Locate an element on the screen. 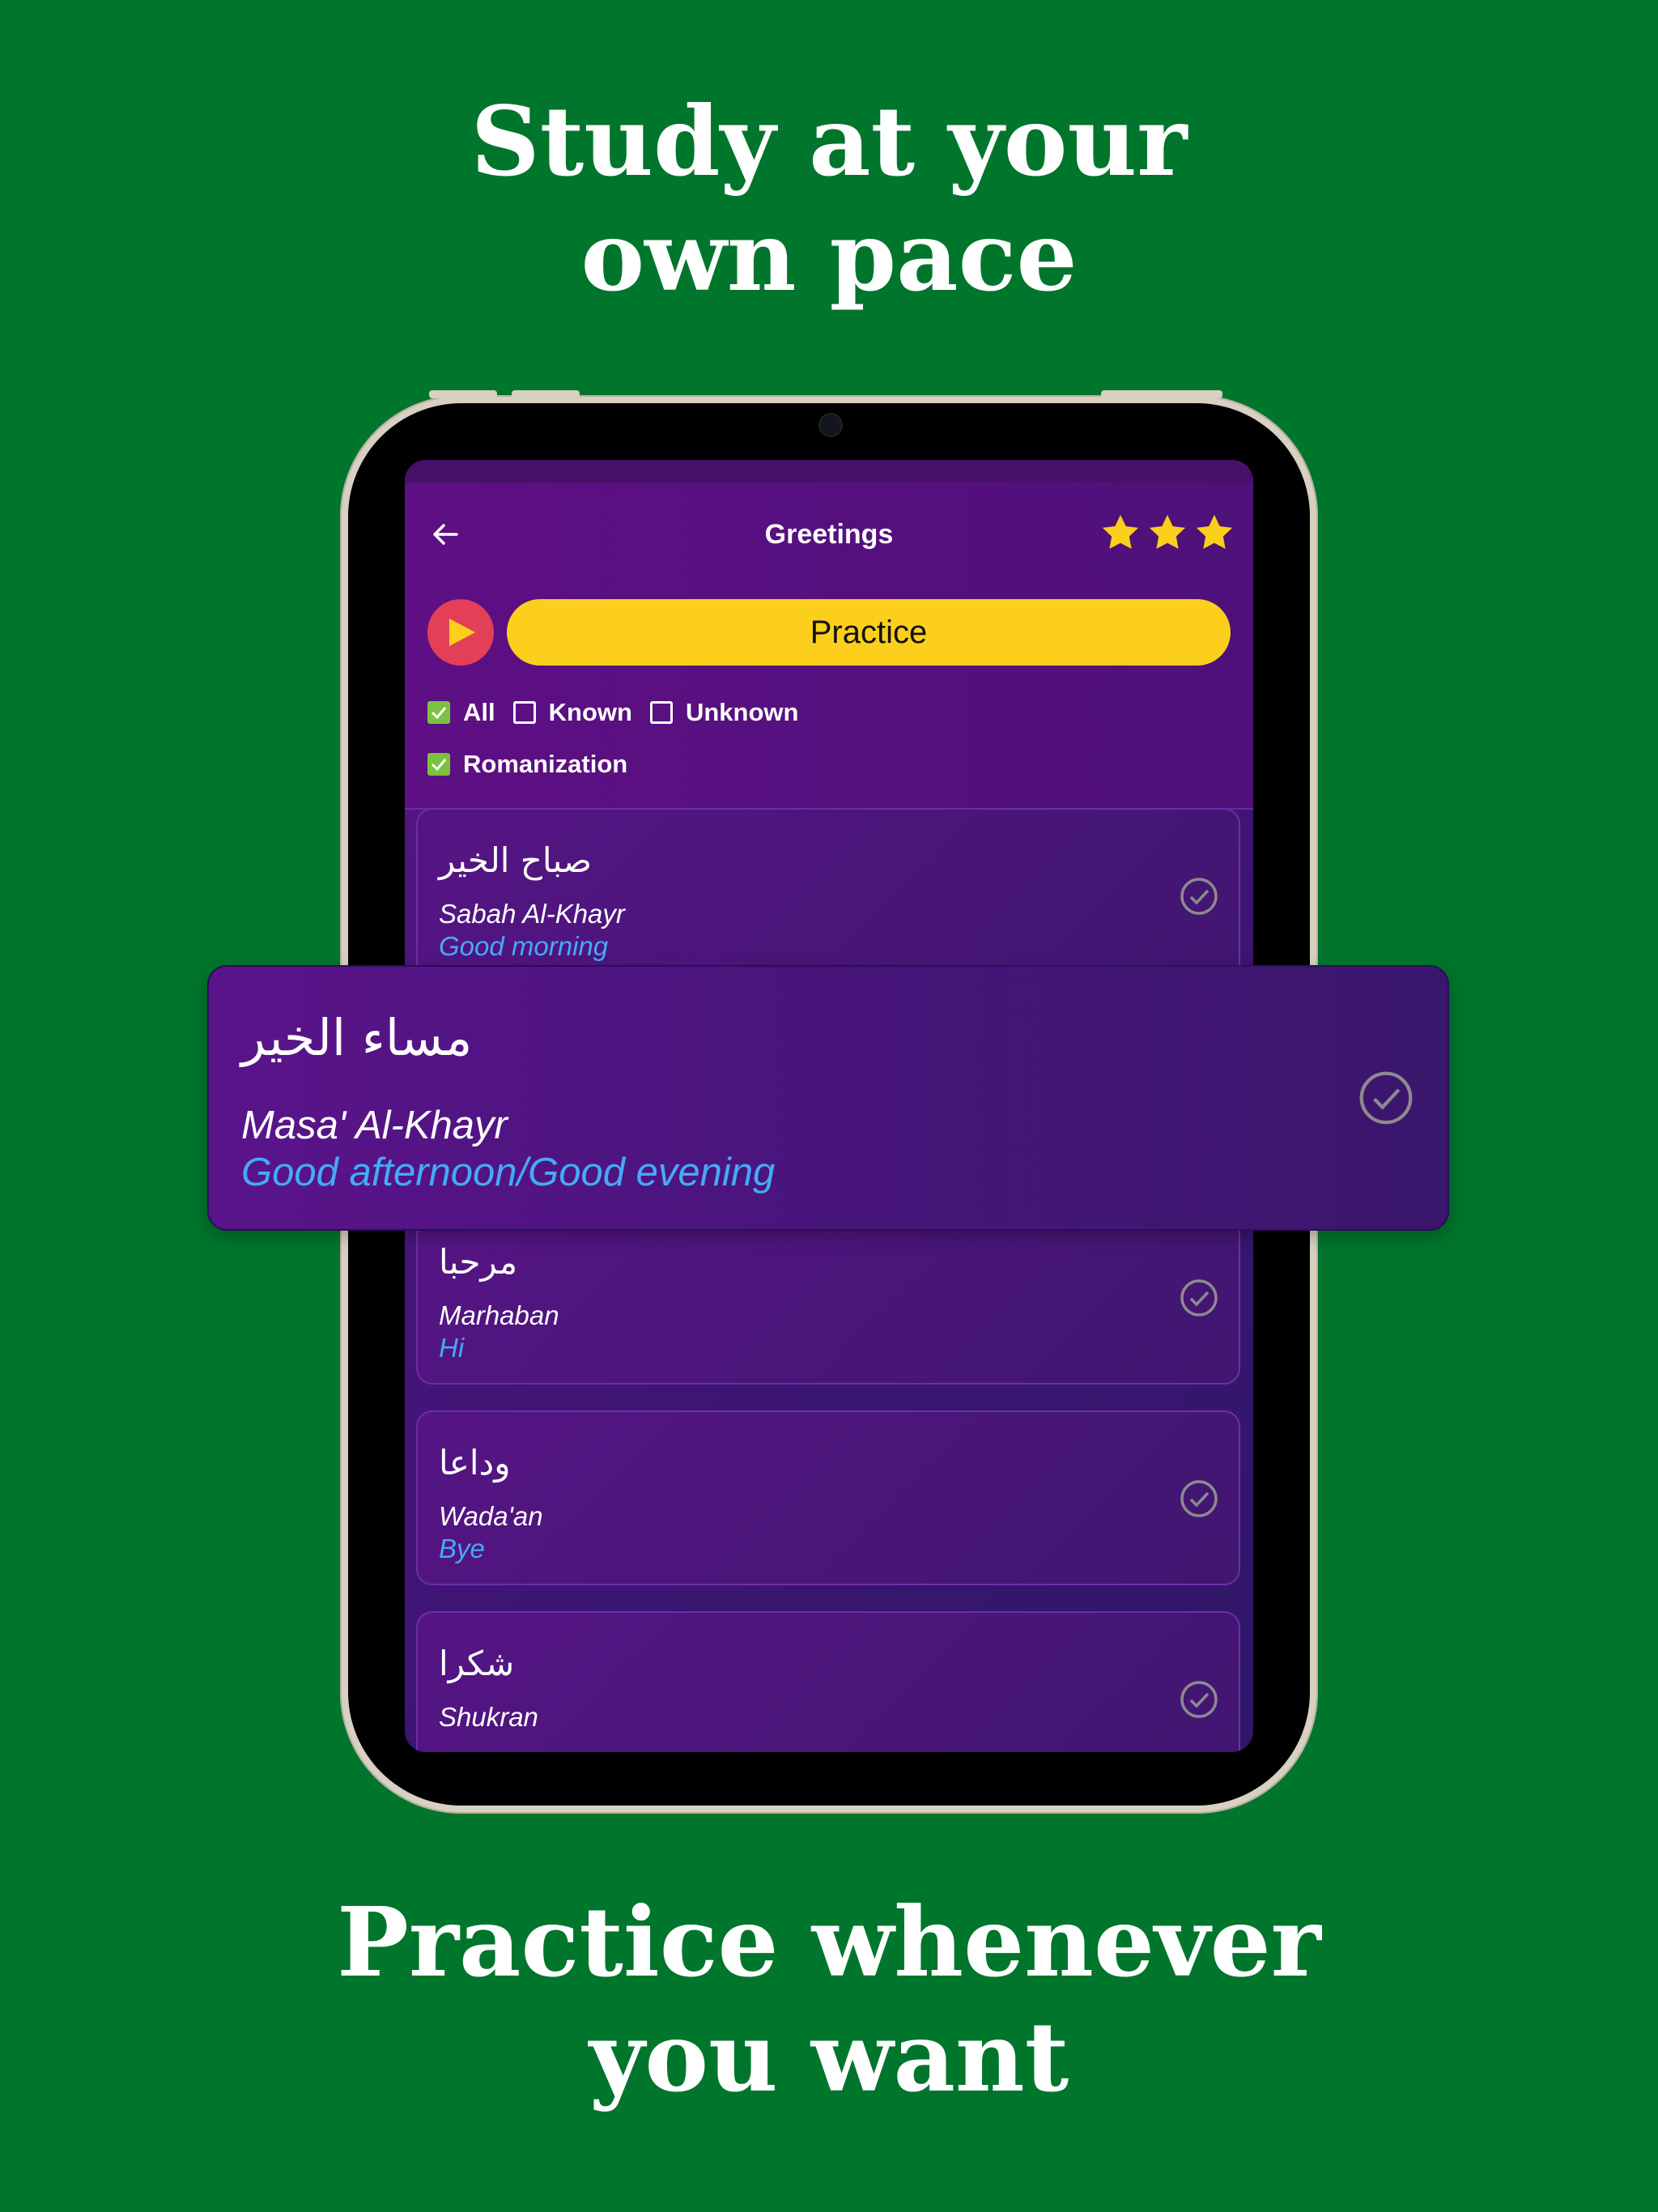 This screenshot has width=1658, height=2212. filter-known: Known is located at coordinates (572, 712).